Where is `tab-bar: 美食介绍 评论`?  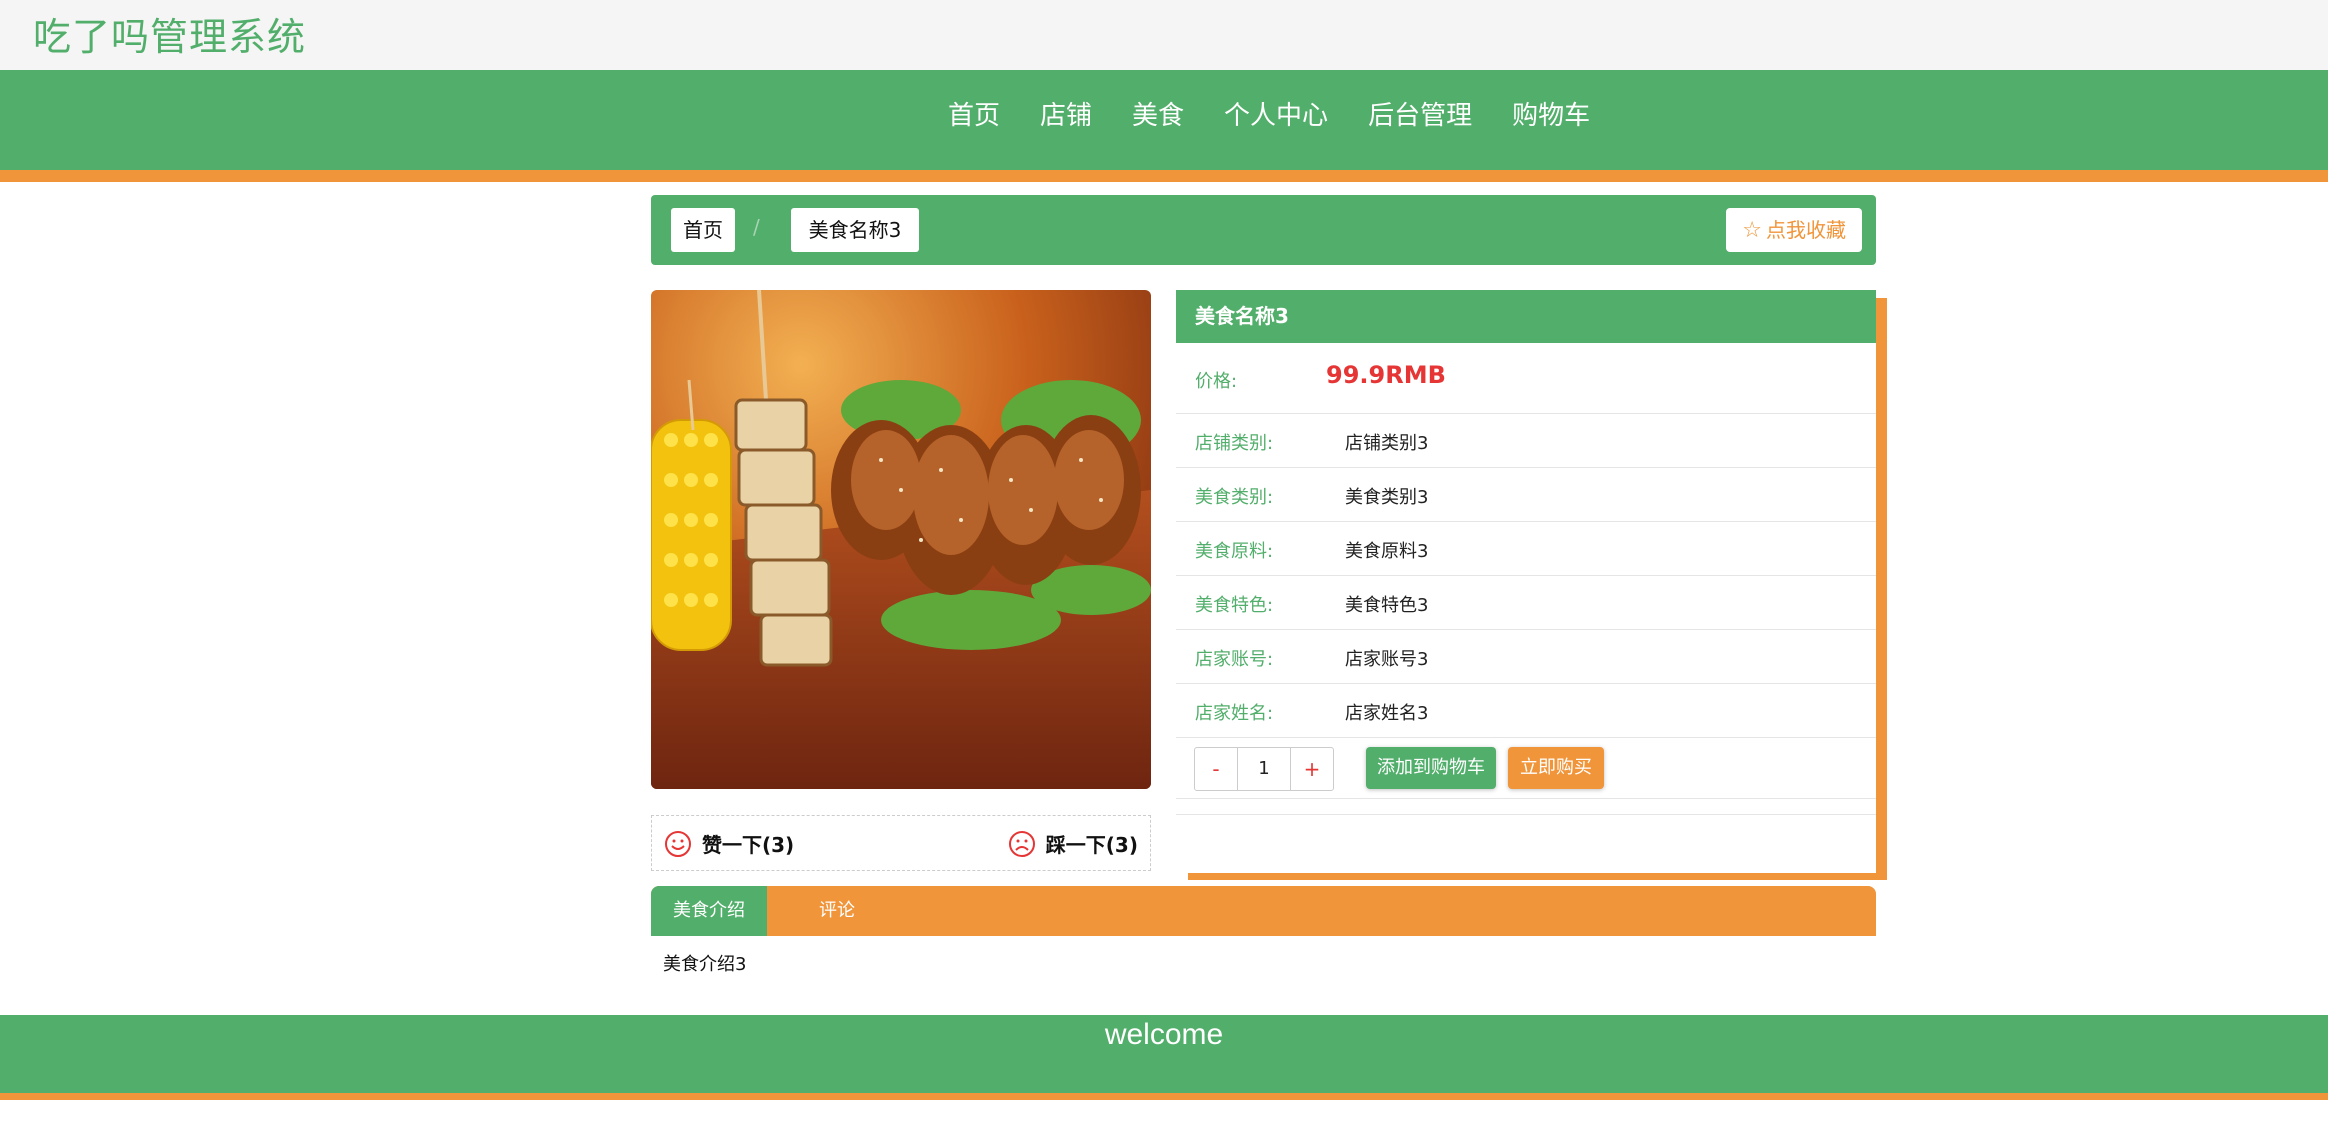
tab-bar: 美食介绍 评论 is located at coordinates (1263, 911).